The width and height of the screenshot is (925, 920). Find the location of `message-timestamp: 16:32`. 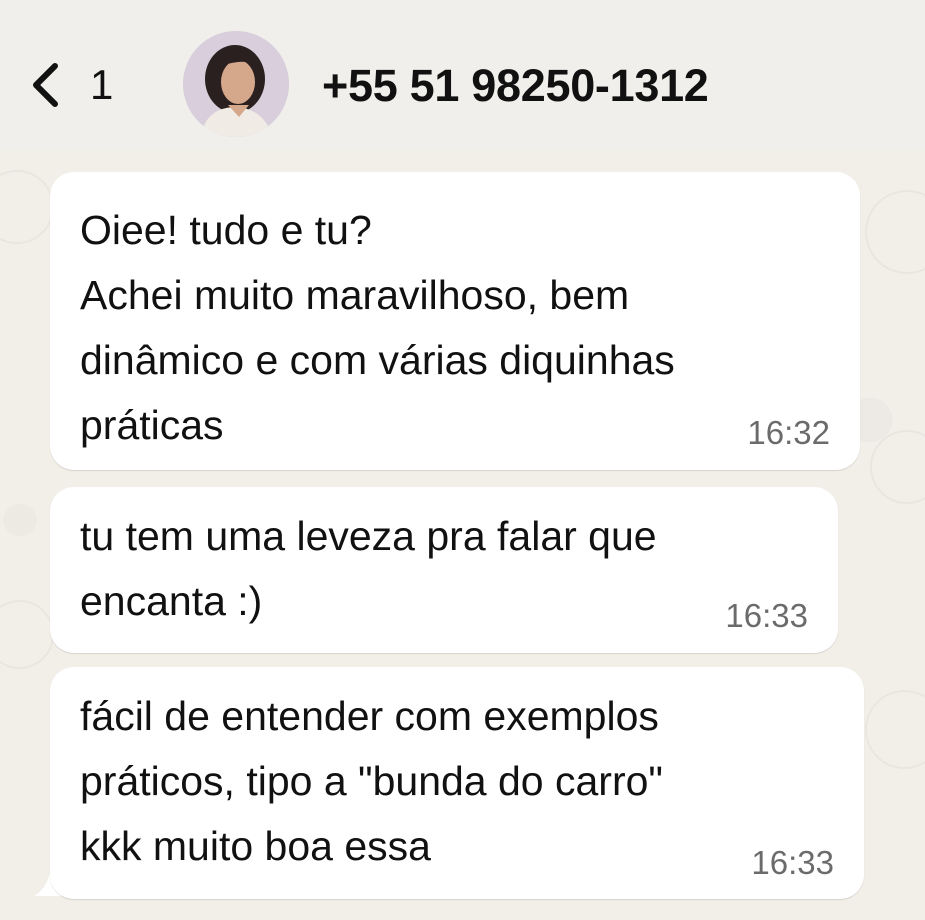

message-timestamp: 16:32 is located at coordinates (788, 432).